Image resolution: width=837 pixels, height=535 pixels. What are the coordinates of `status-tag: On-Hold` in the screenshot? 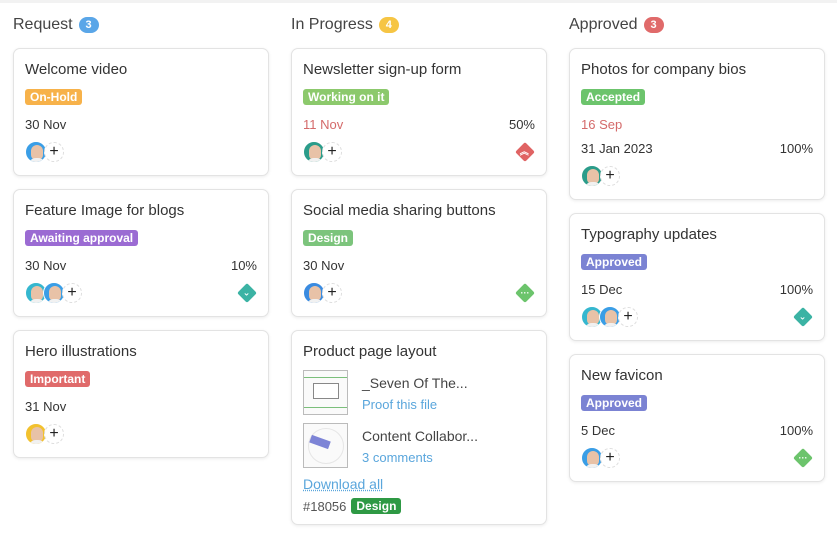 It's located at (54, 97).